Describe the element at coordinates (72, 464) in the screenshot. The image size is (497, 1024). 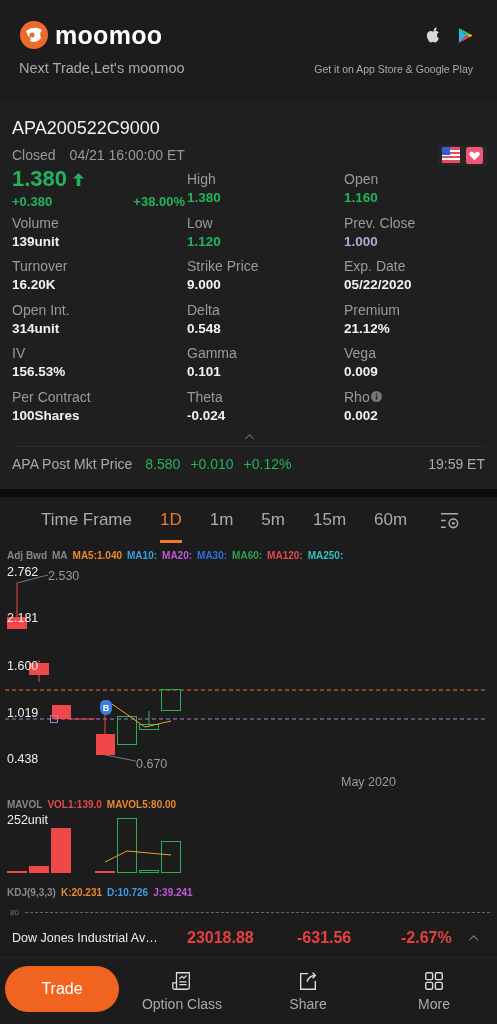
I see `post-market-label: APA Post Mkt Price` at that location.